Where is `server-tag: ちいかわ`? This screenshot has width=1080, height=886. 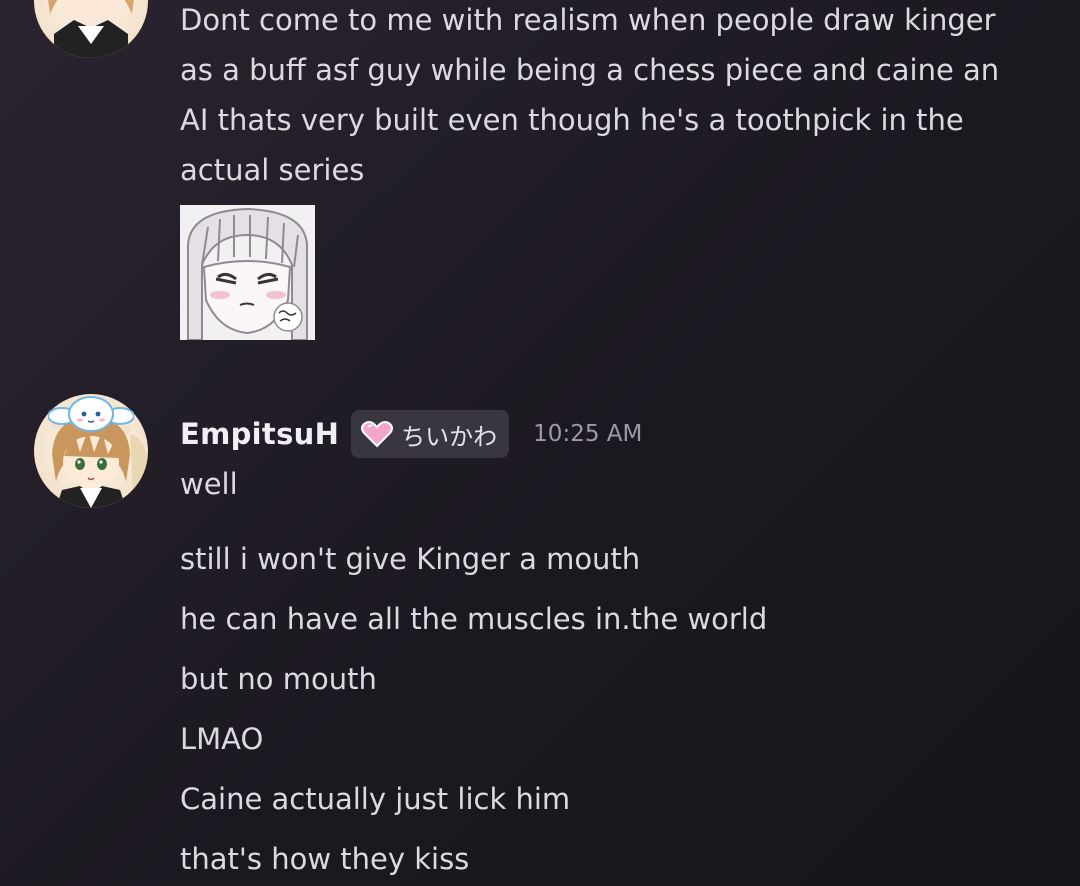 server-tag: ちいかわ is located at coordinates (430, 434).